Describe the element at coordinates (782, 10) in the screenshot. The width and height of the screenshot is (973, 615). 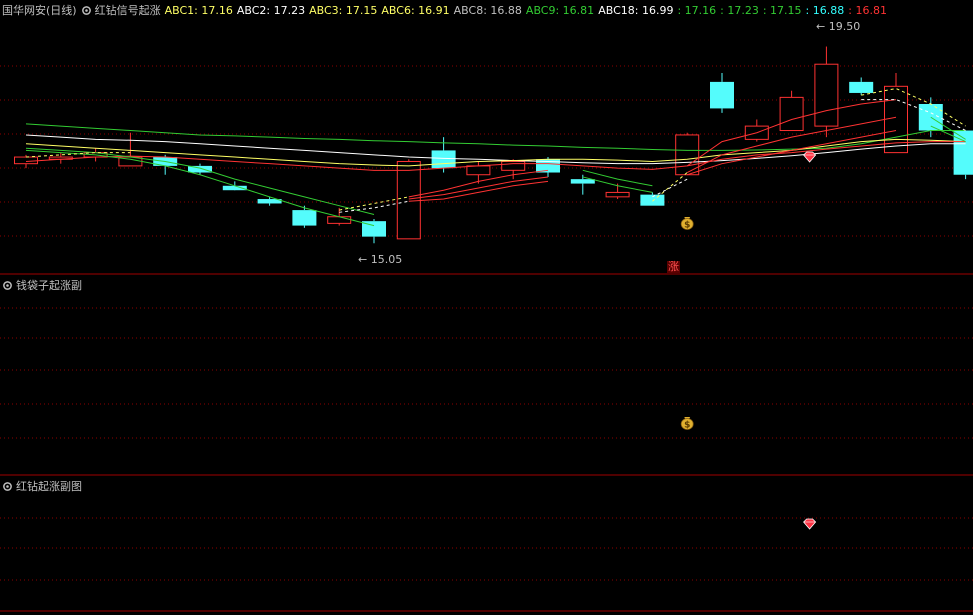
I see `legend-item: : 17.15` at that location.